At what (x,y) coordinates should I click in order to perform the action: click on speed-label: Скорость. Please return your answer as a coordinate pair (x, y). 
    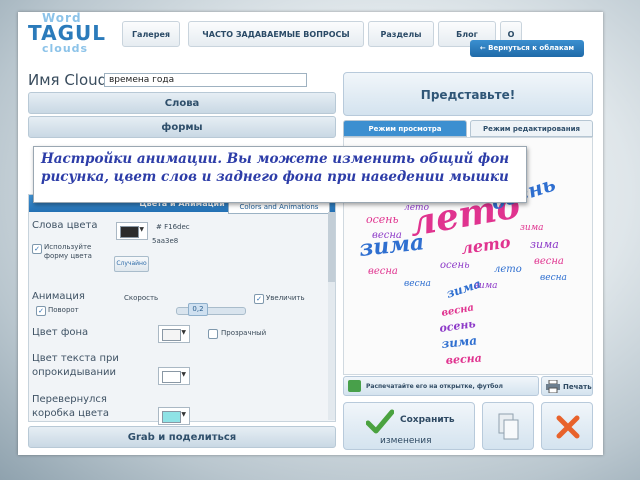
    Looking at the image, I should click on (141, 298).